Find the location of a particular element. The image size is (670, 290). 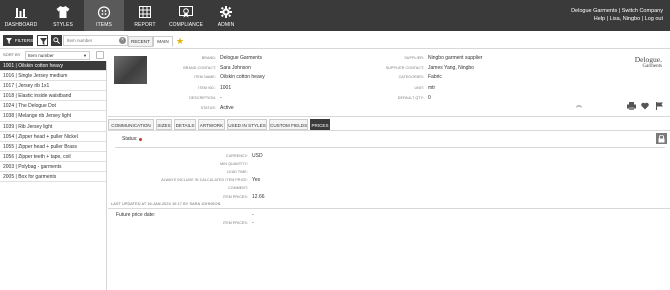

item-no-value: 1001 is located at coordinates (226, 88).